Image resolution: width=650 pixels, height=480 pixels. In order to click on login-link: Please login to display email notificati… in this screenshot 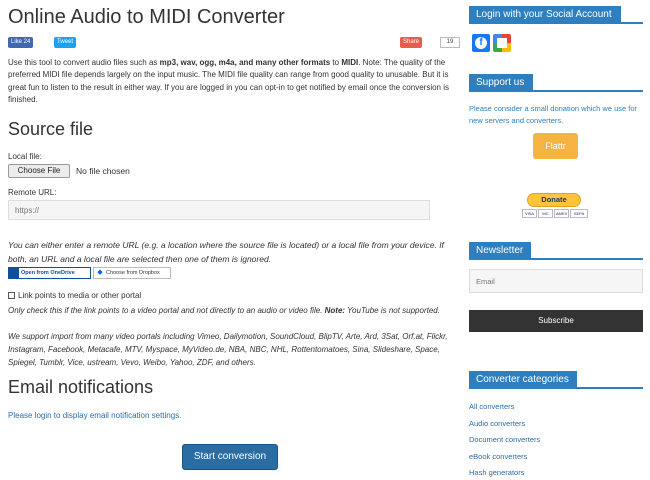, I will do `click(94, 415)`.